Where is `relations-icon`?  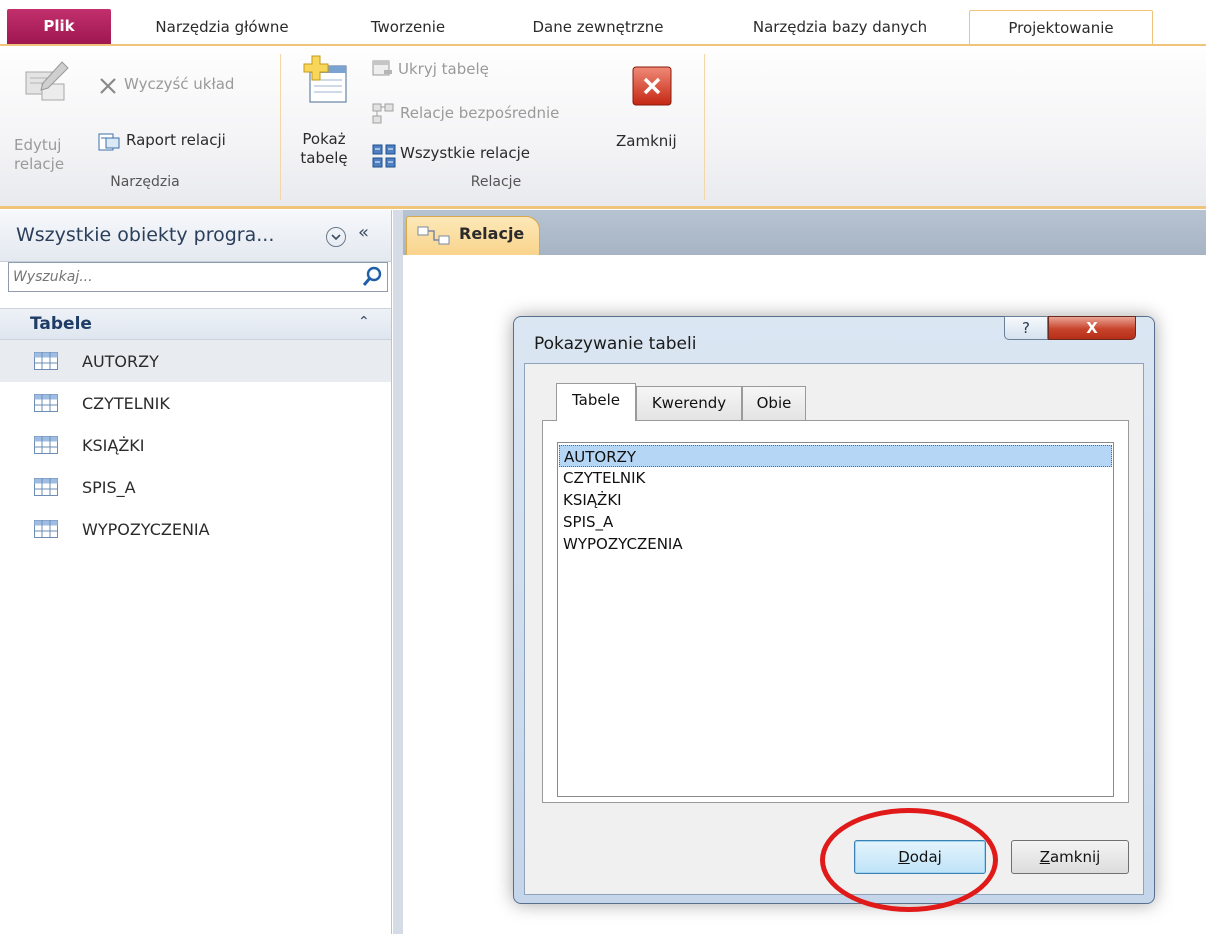
relations-icon is located at coordinates (433, 235).